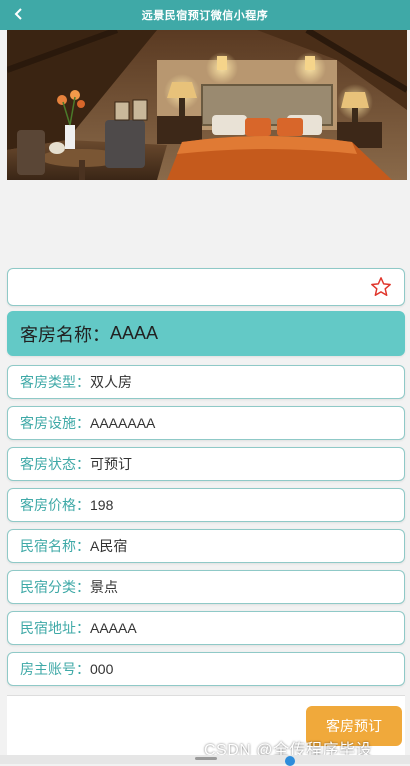 The image size is (410, 766). I want to click on nav-bar: 远景民宿预订微信小程序, so click(205, 15).